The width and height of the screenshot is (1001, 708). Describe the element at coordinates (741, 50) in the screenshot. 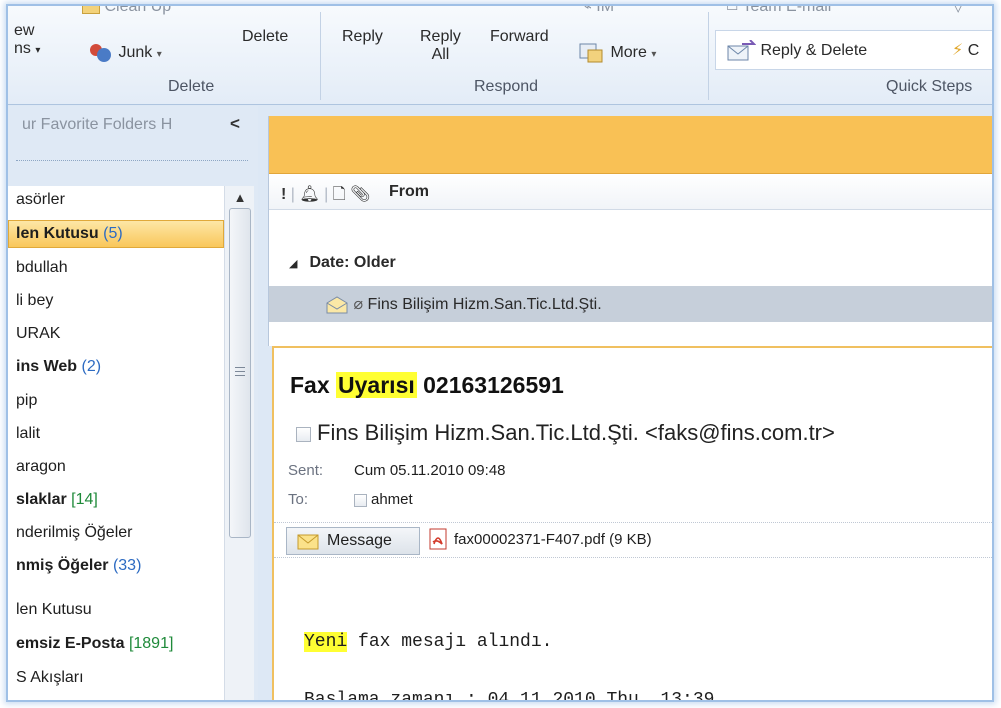

I see `reply-delete-icon` at that location.